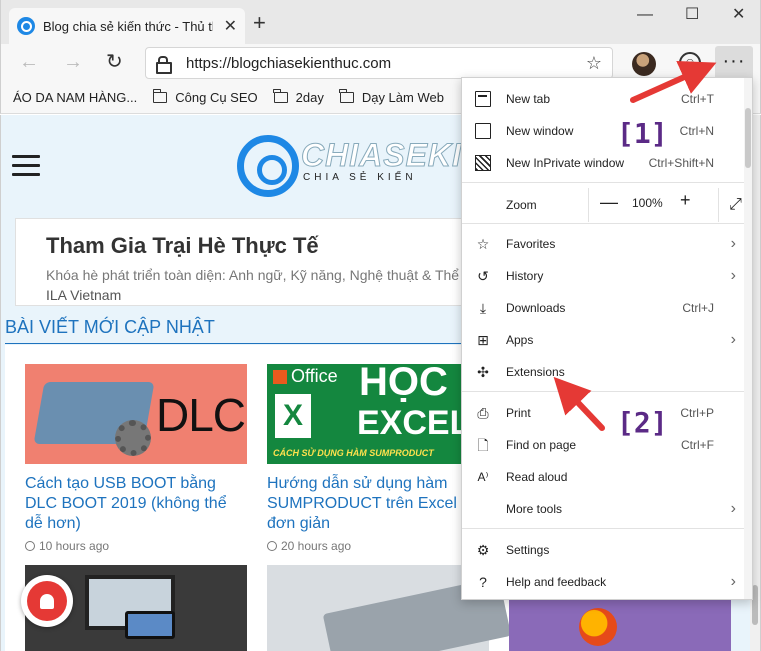 The height and width of the screenshot is (651, 761). What do you see at coordinates (483, 413) in the screenshot?
I see `print-icon: ⎙` at bounding box center [483, 413].